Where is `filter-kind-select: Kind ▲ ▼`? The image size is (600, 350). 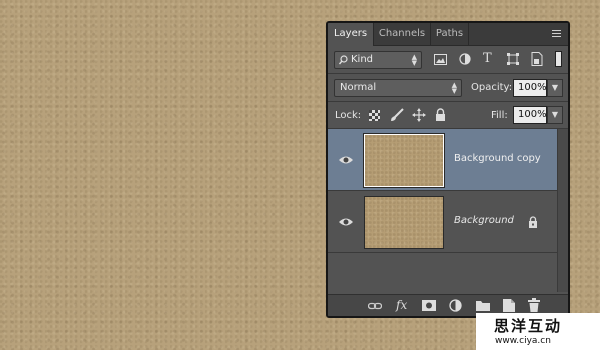
filter-kind-select: Kind ▲ ▼ is located at coordinates (378, 60).